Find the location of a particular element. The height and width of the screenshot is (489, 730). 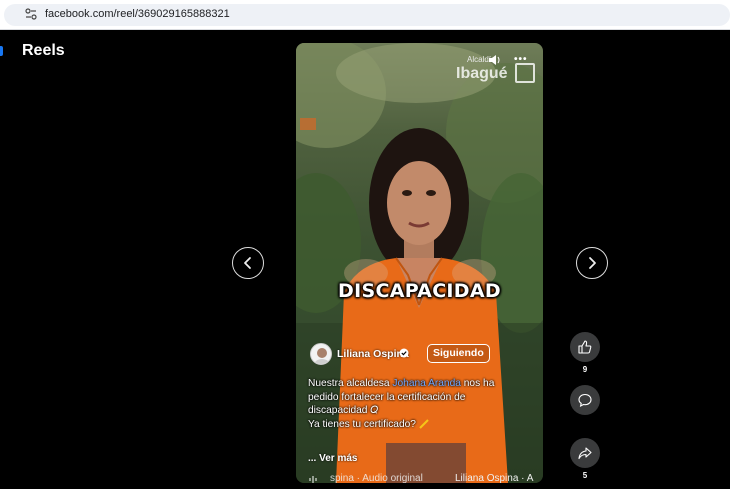

comment-button is located at coordinates (585, 400).